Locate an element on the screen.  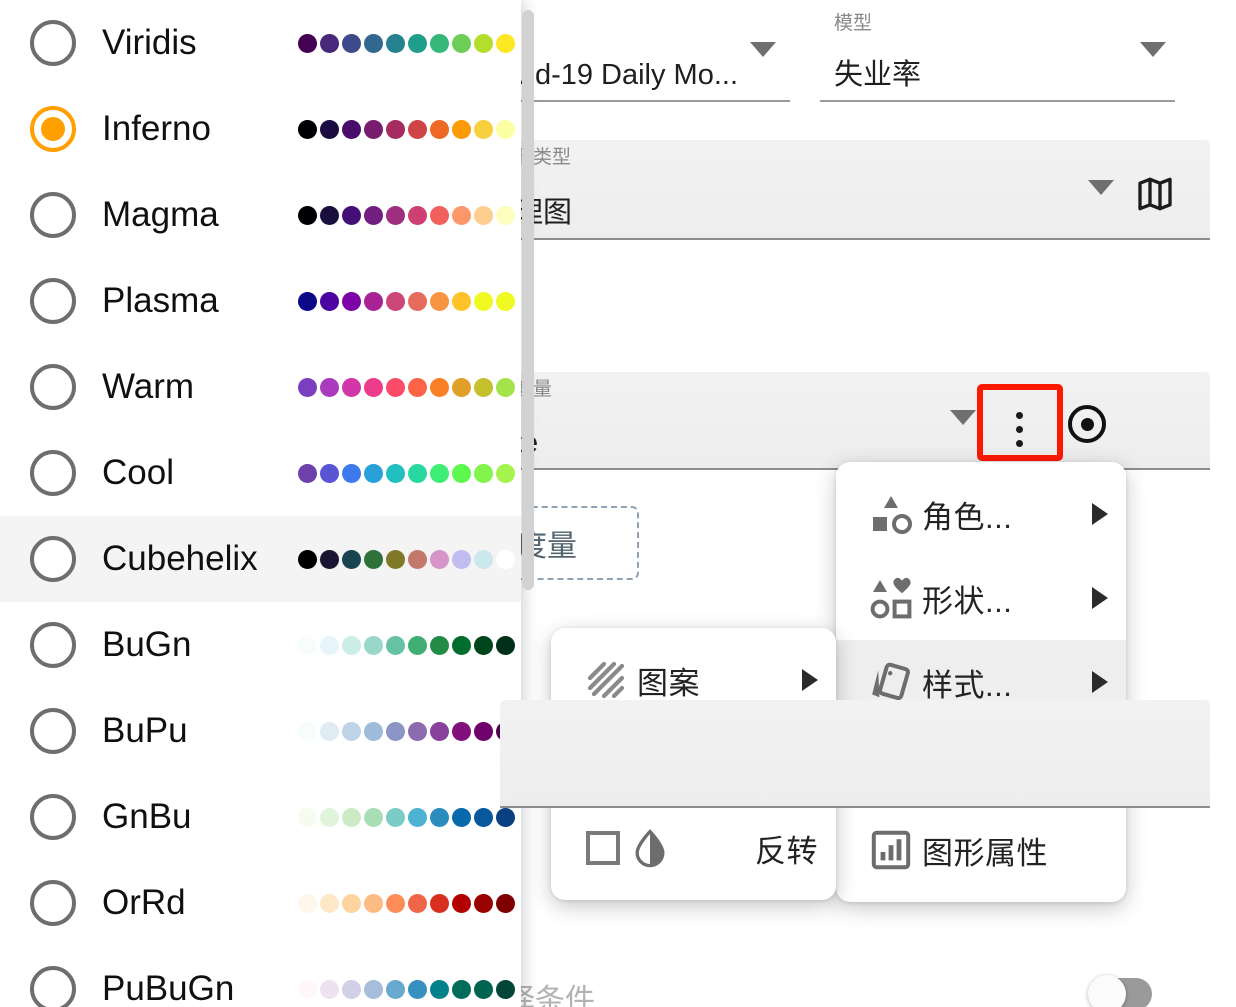
palette-row: Warm is located at coordinates (260, 387).